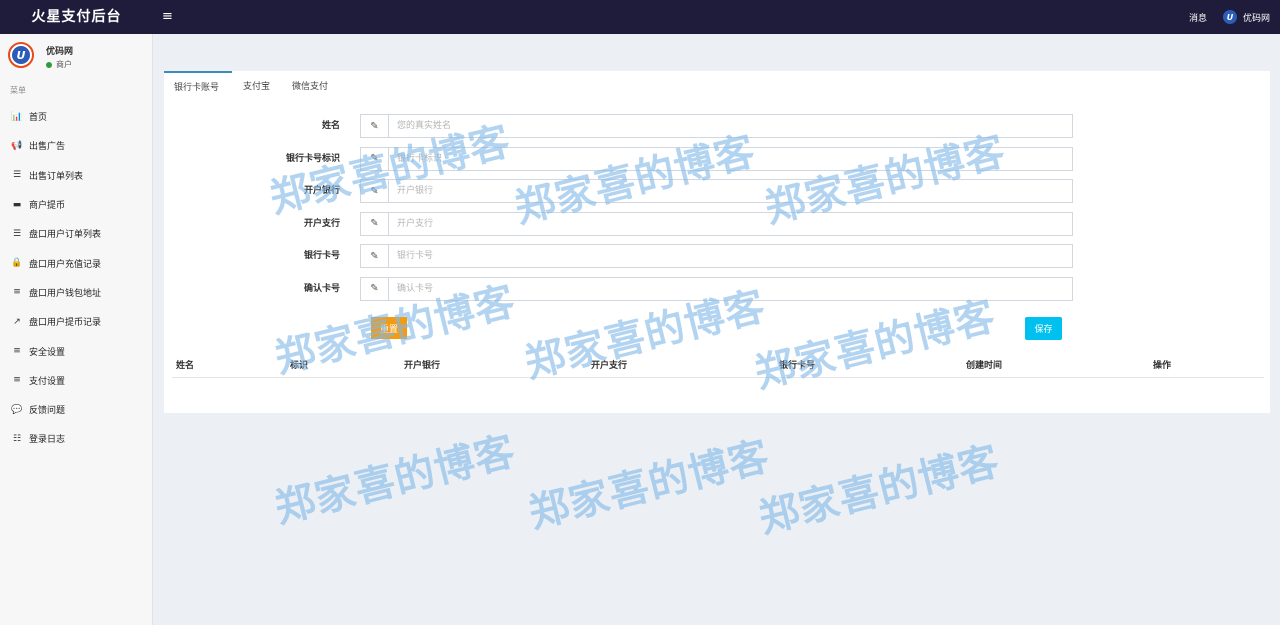 The width and height of the screenshot is (1280, 625). I want to click on card-number-input-group: ✎, so click(716, 256).